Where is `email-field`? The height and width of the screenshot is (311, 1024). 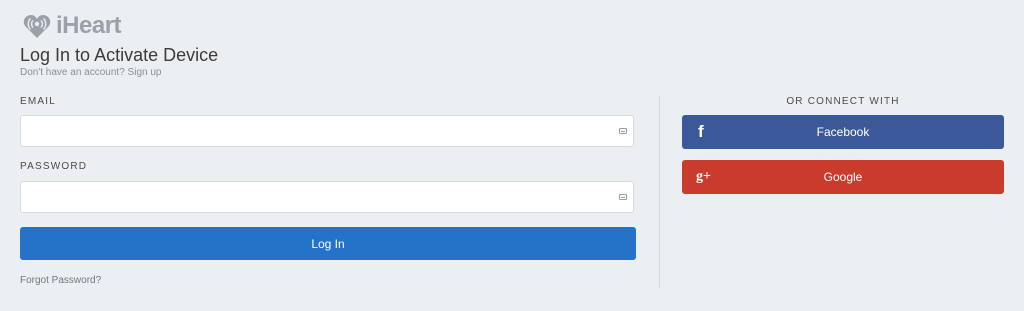
email-field is located at coordinates (319, 131).